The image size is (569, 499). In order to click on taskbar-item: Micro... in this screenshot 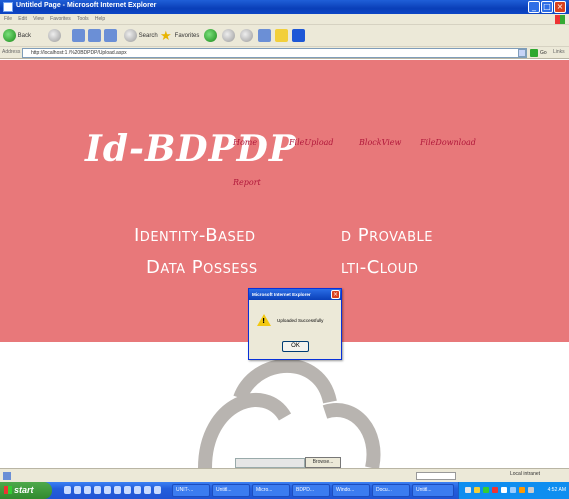, I will do `click(271, 490)`.